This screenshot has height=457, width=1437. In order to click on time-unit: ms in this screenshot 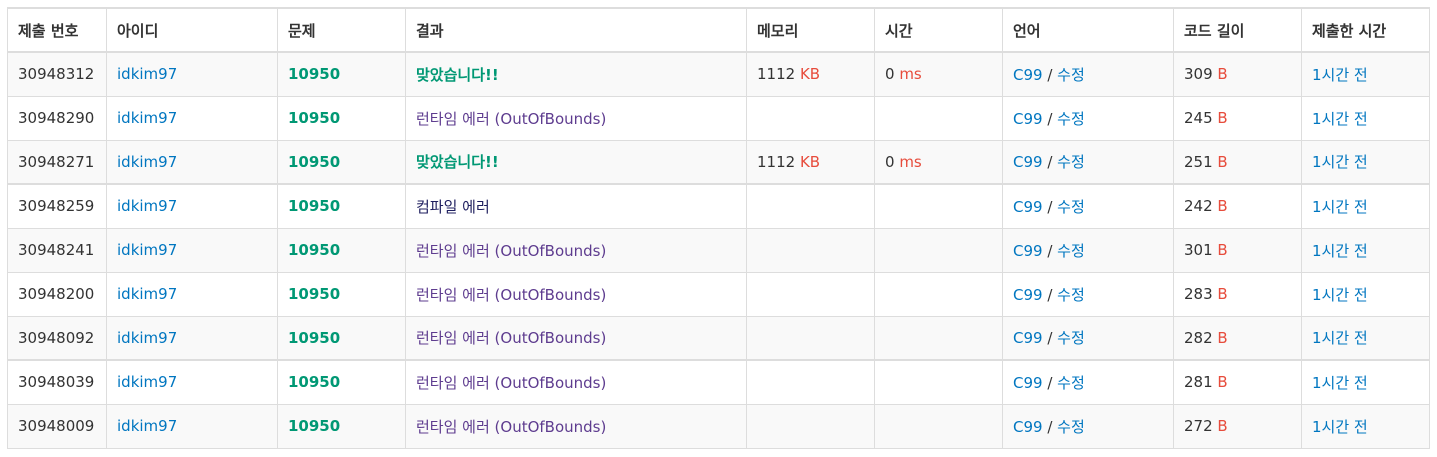, I will do `click(910, 161)`.